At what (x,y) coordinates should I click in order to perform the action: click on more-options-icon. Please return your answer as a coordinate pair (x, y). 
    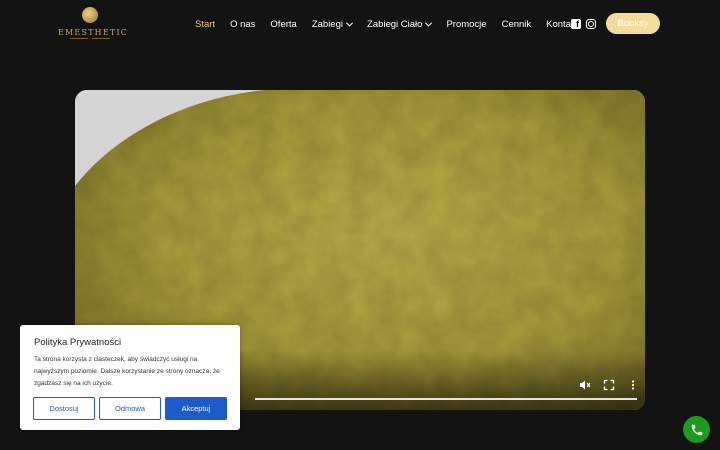
    Looking at the image, I should click on (633, 385).